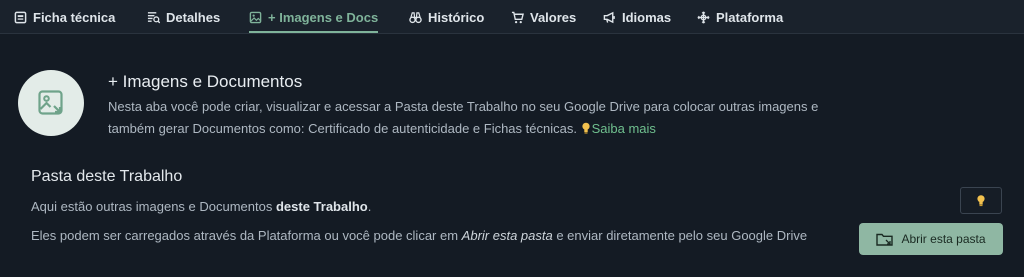 This screenshot has height=277, width=1024. I want to click on tab-historico: Histórico, so click(446, 17).